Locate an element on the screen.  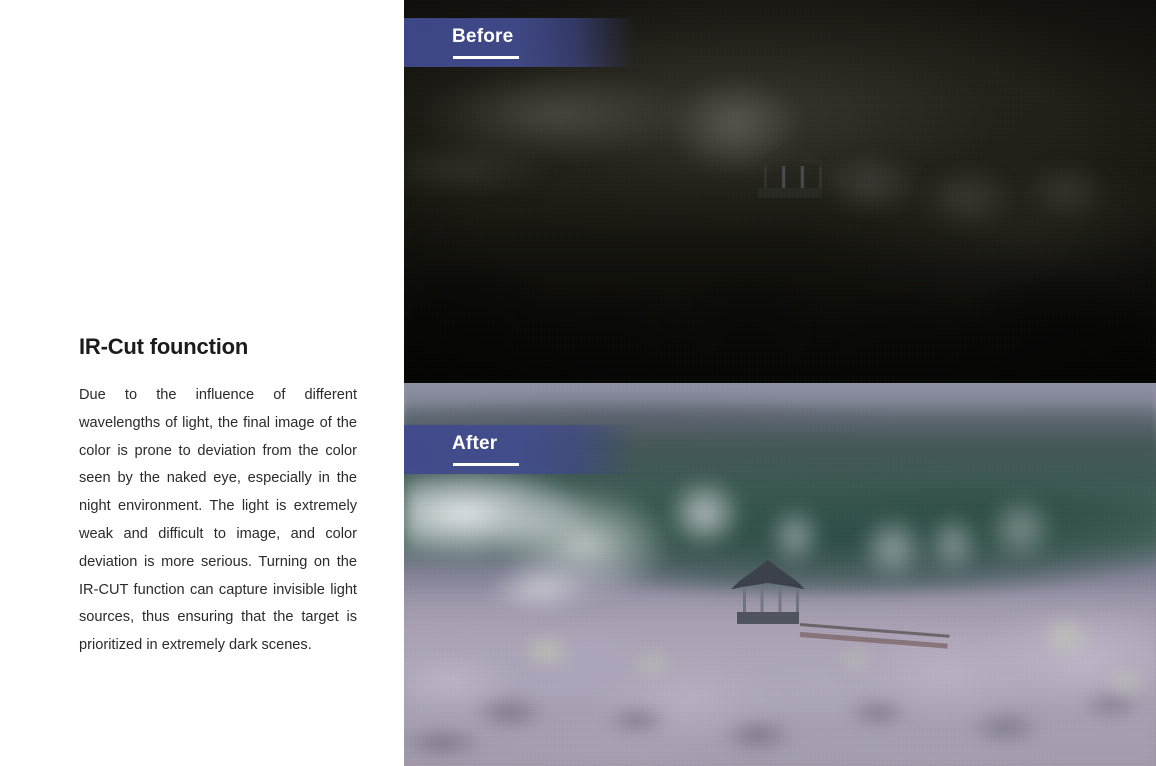
before-label-text: Before is located at coordinates (483, 36).